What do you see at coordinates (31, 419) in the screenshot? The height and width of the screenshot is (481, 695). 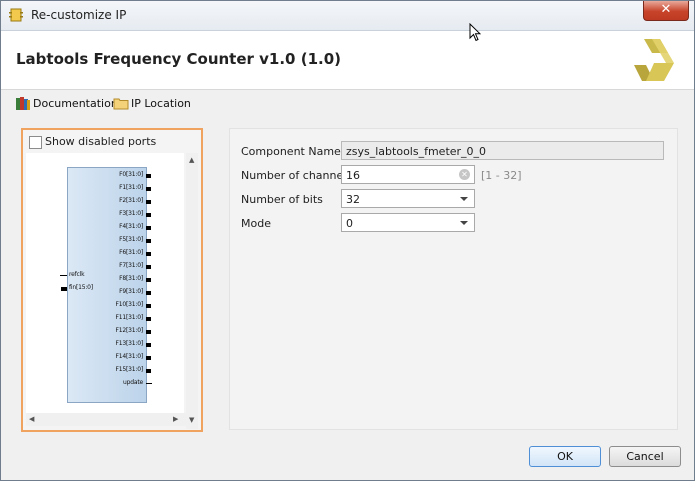 I see `scroll-left-icon: ◀` at bounding box center [31, 419].